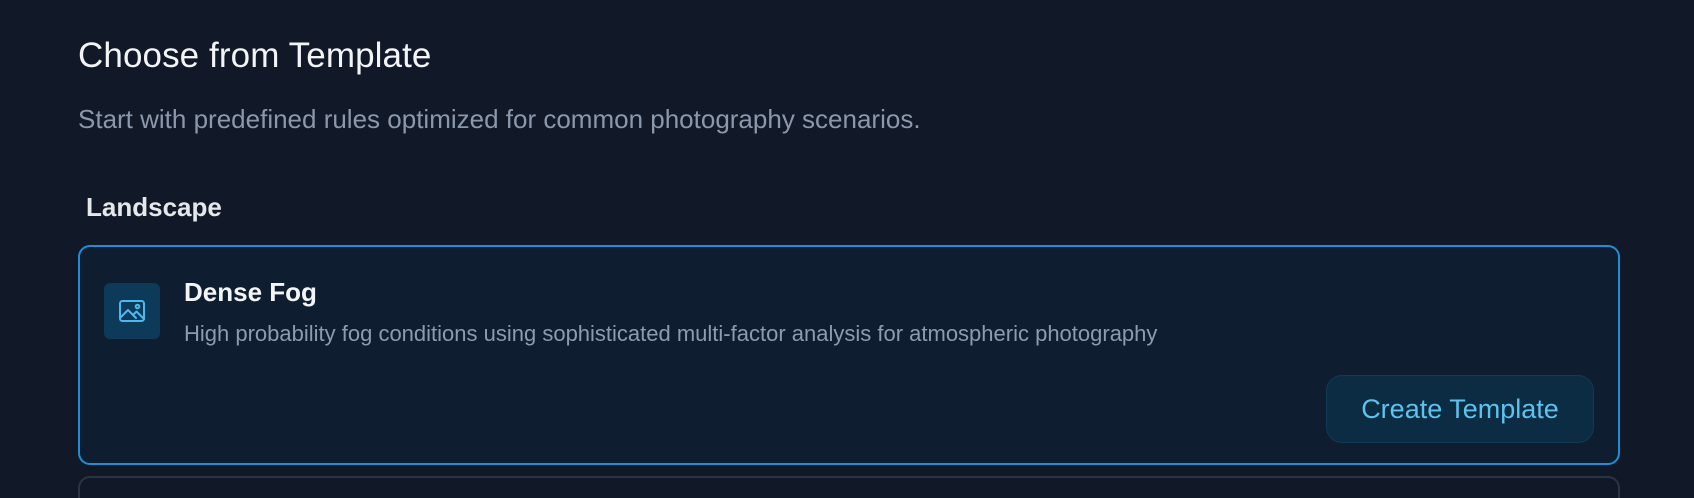 Image resolution: width=1694 pixels, height=498 pixels. I want to click on template-title: Dense Fog, so click(250, 292).